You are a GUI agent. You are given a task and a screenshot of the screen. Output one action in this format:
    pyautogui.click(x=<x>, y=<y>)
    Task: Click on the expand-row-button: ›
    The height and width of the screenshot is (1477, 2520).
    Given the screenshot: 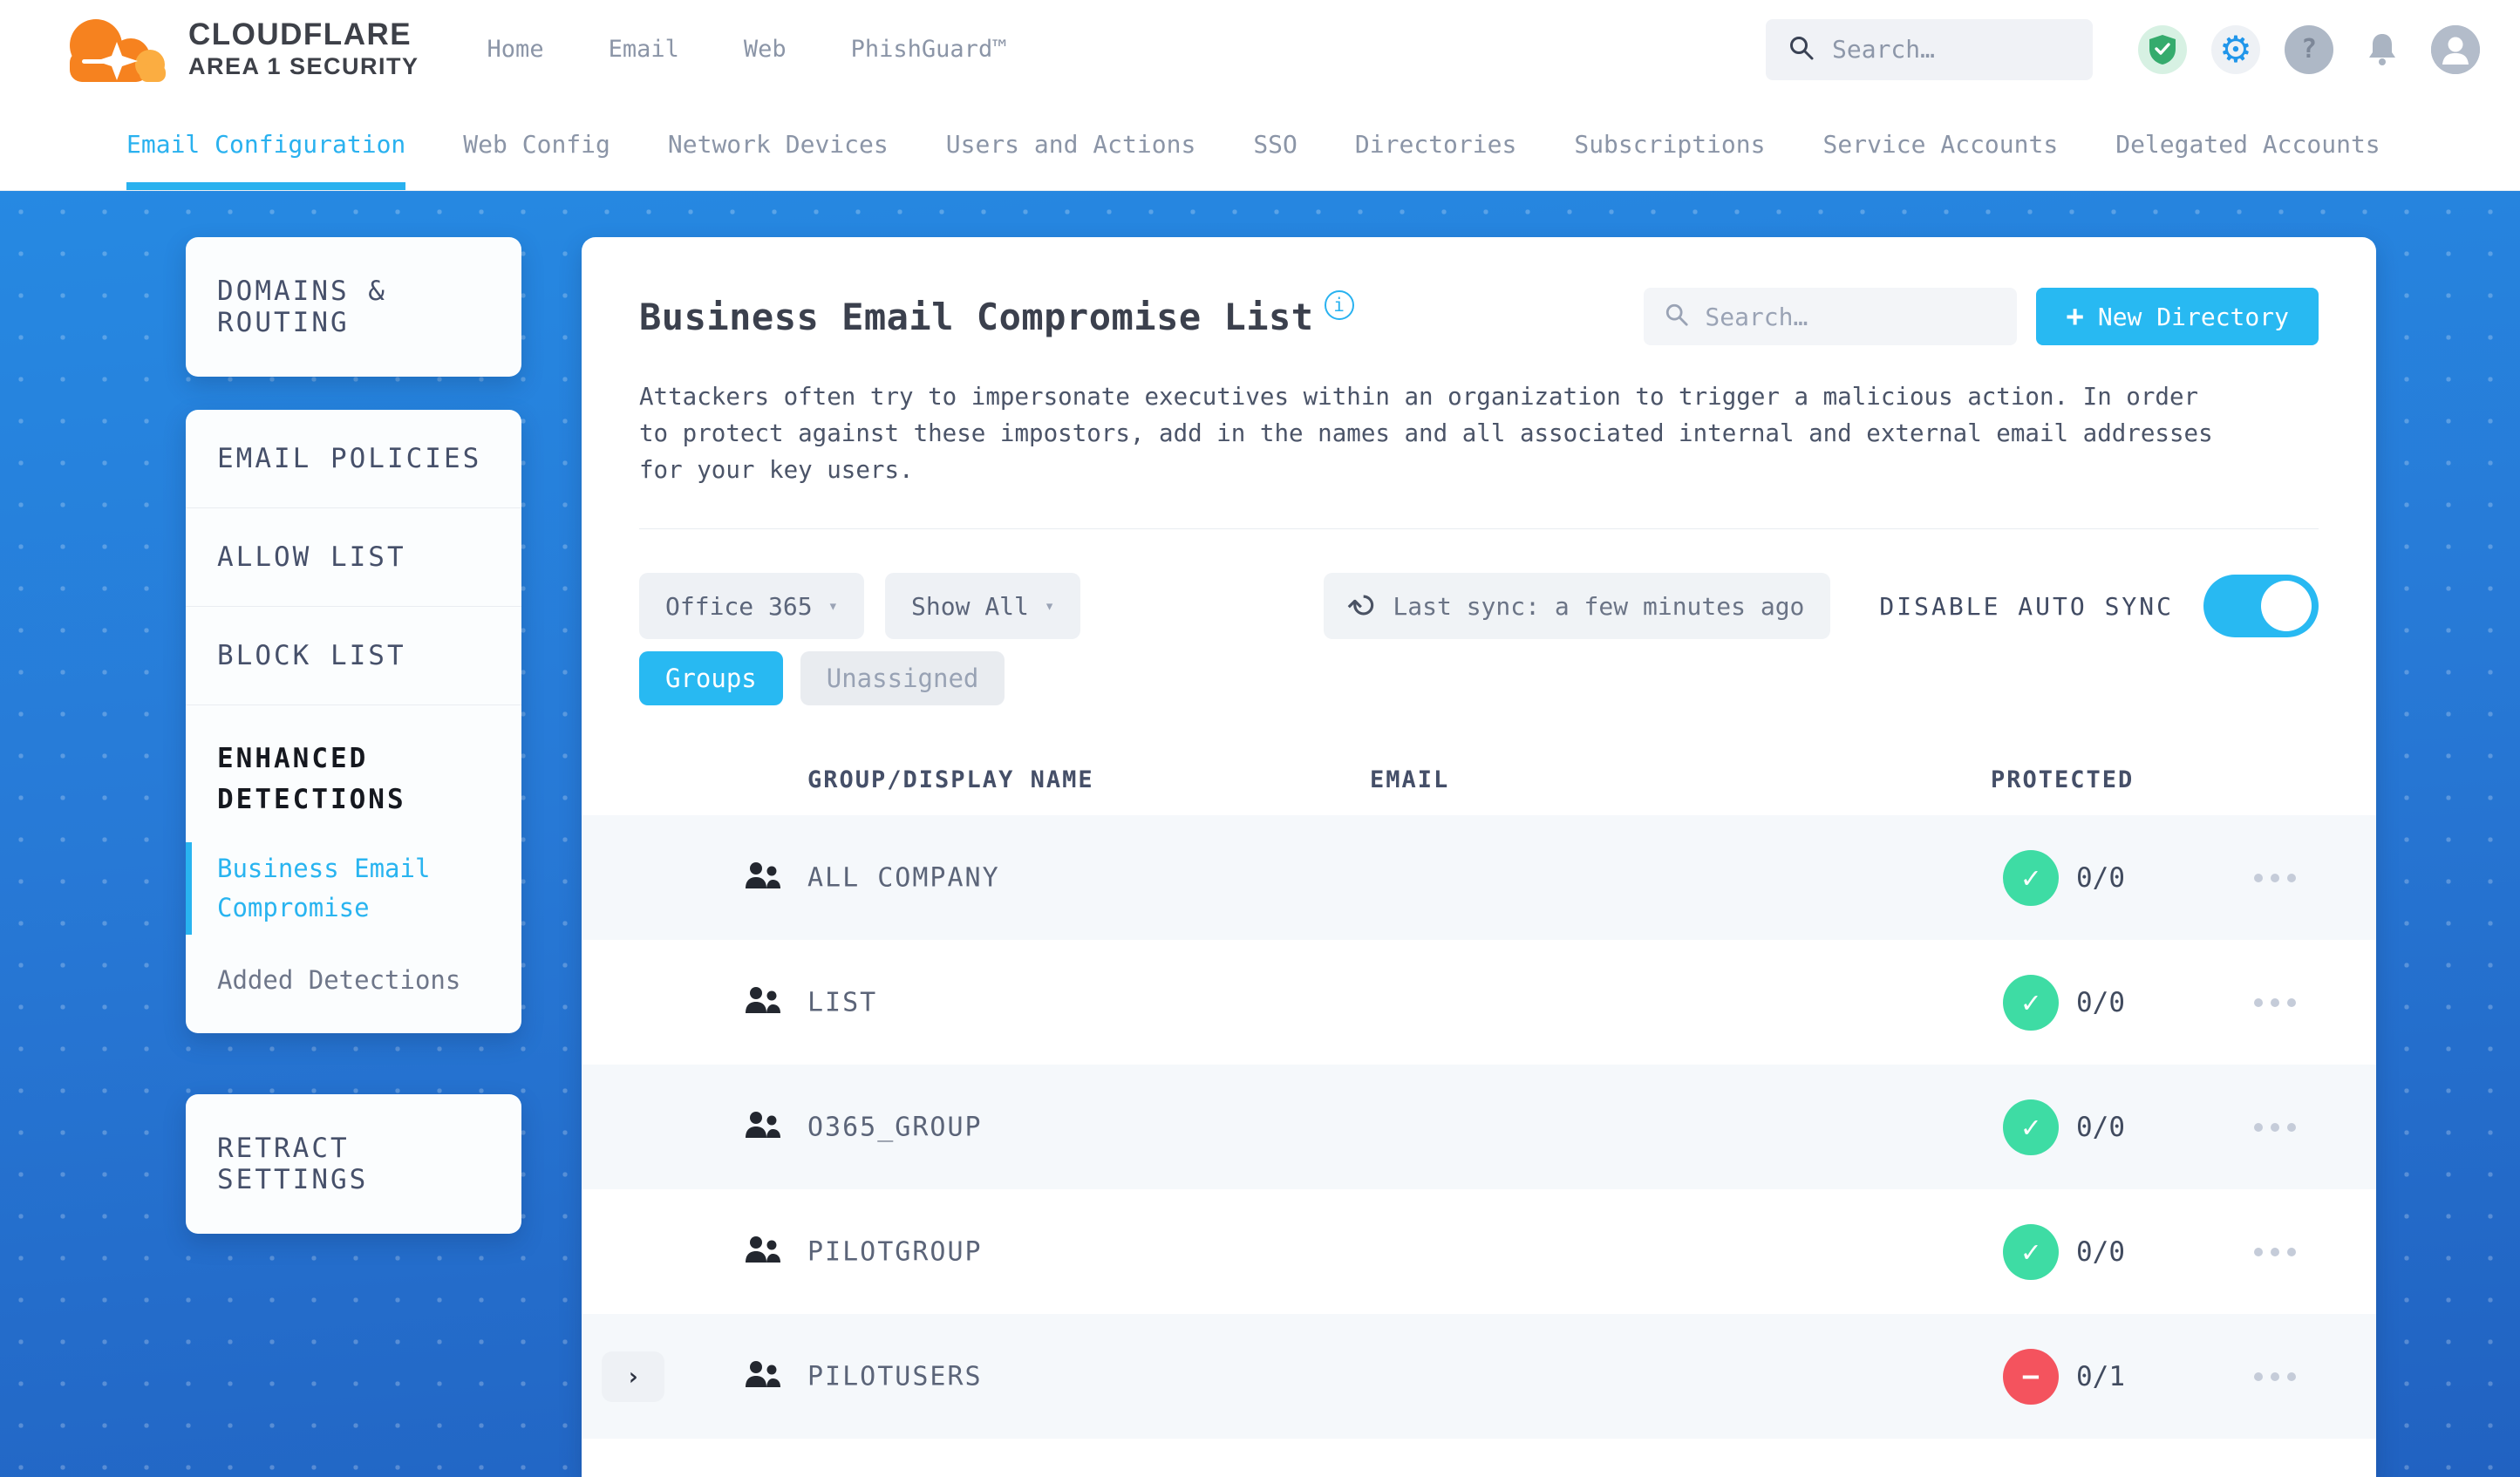 What is the action you would take?
    pyautogui.click(x=633, y=1376)
    